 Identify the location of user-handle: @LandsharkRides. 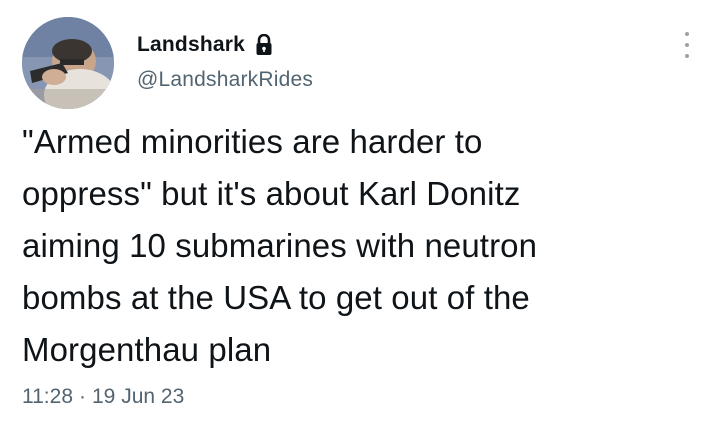
(225, 80).